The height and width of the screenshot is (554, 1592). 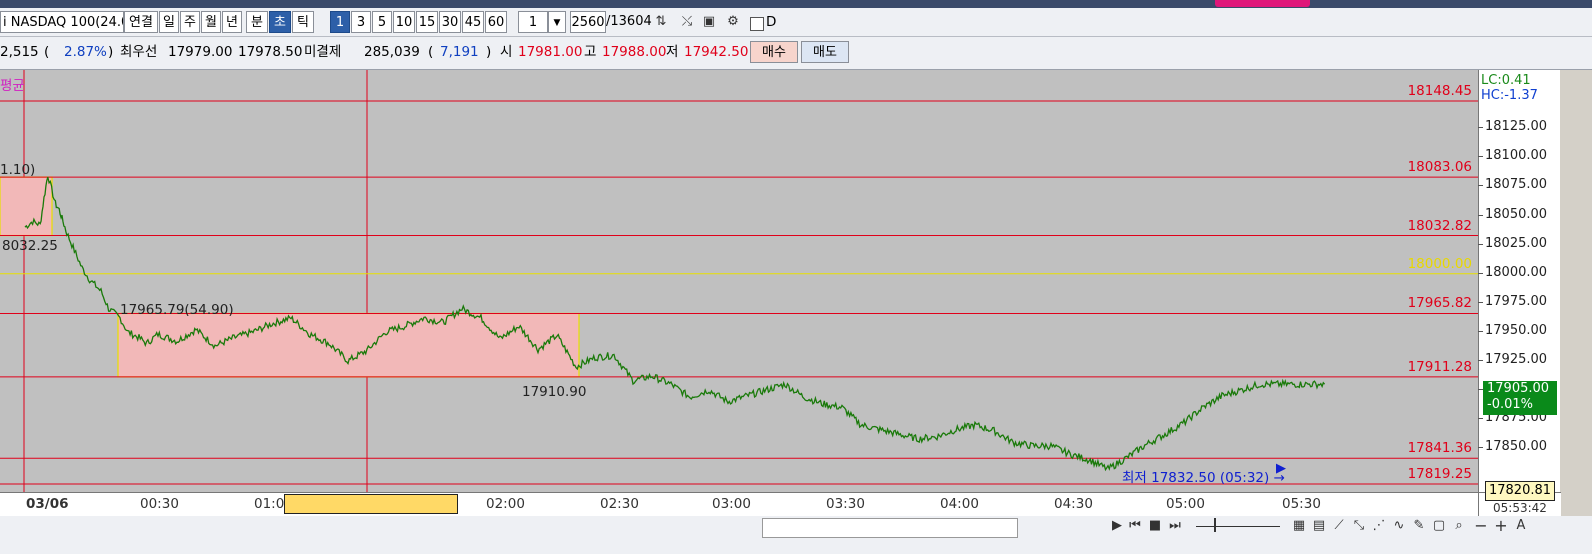 What do you see at coordinates (709, 22) in the screenshot?
I see `save-icon: ▣` at bounding box center [709, 22].